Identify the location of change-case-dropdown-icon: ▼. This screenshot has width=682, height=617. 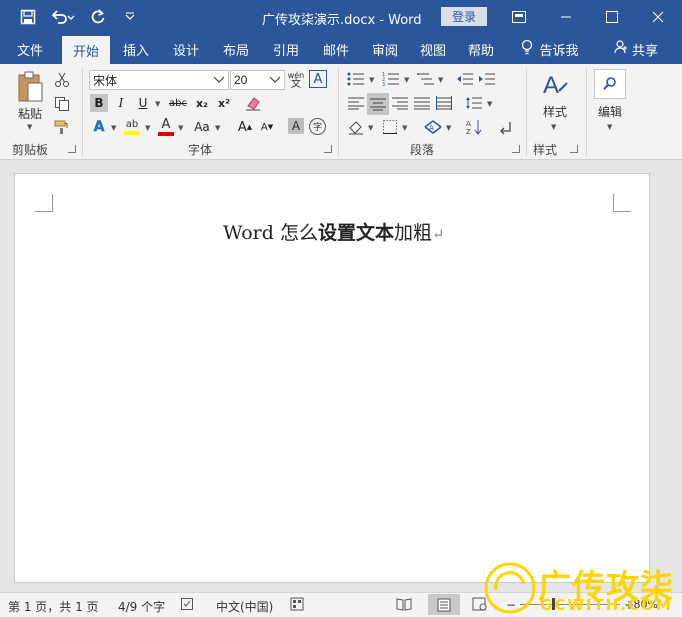
(217, 128).